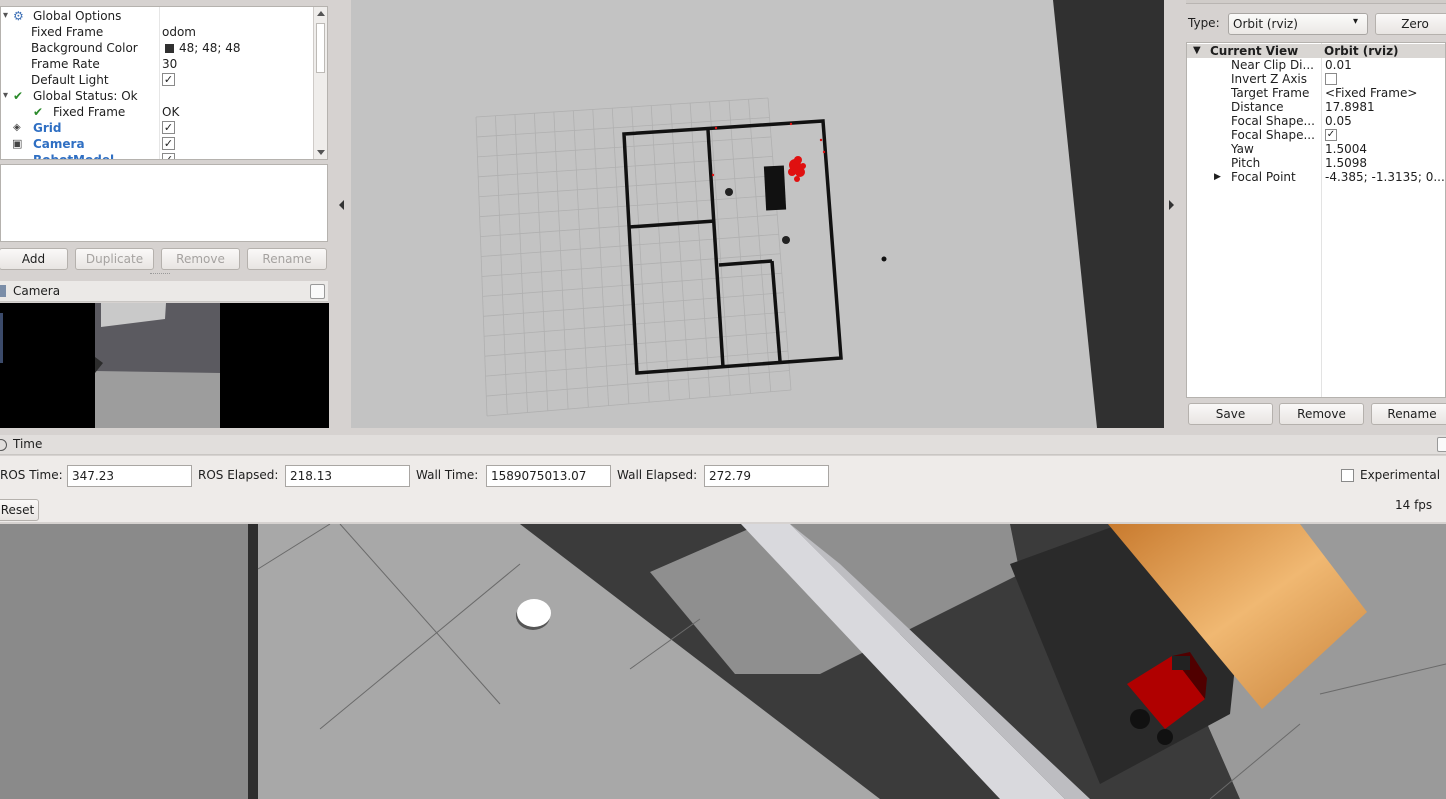  I want to click on focal-shape-checkbox: ✓, so click(1331, 135).